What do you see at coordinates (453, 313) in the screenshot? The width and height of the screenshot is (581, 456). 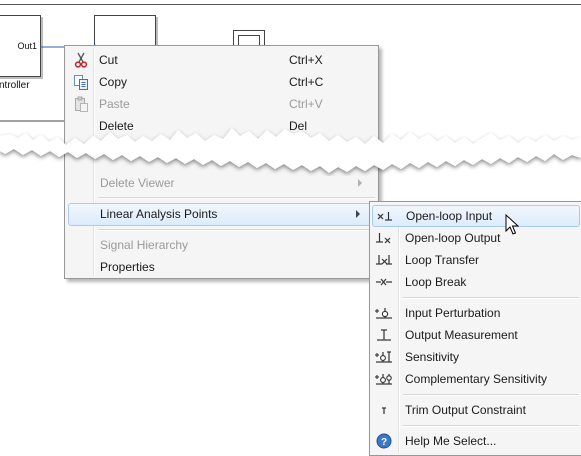 I see `submenu-item-label: Input Perturbation` at bounding box center [453, 313].